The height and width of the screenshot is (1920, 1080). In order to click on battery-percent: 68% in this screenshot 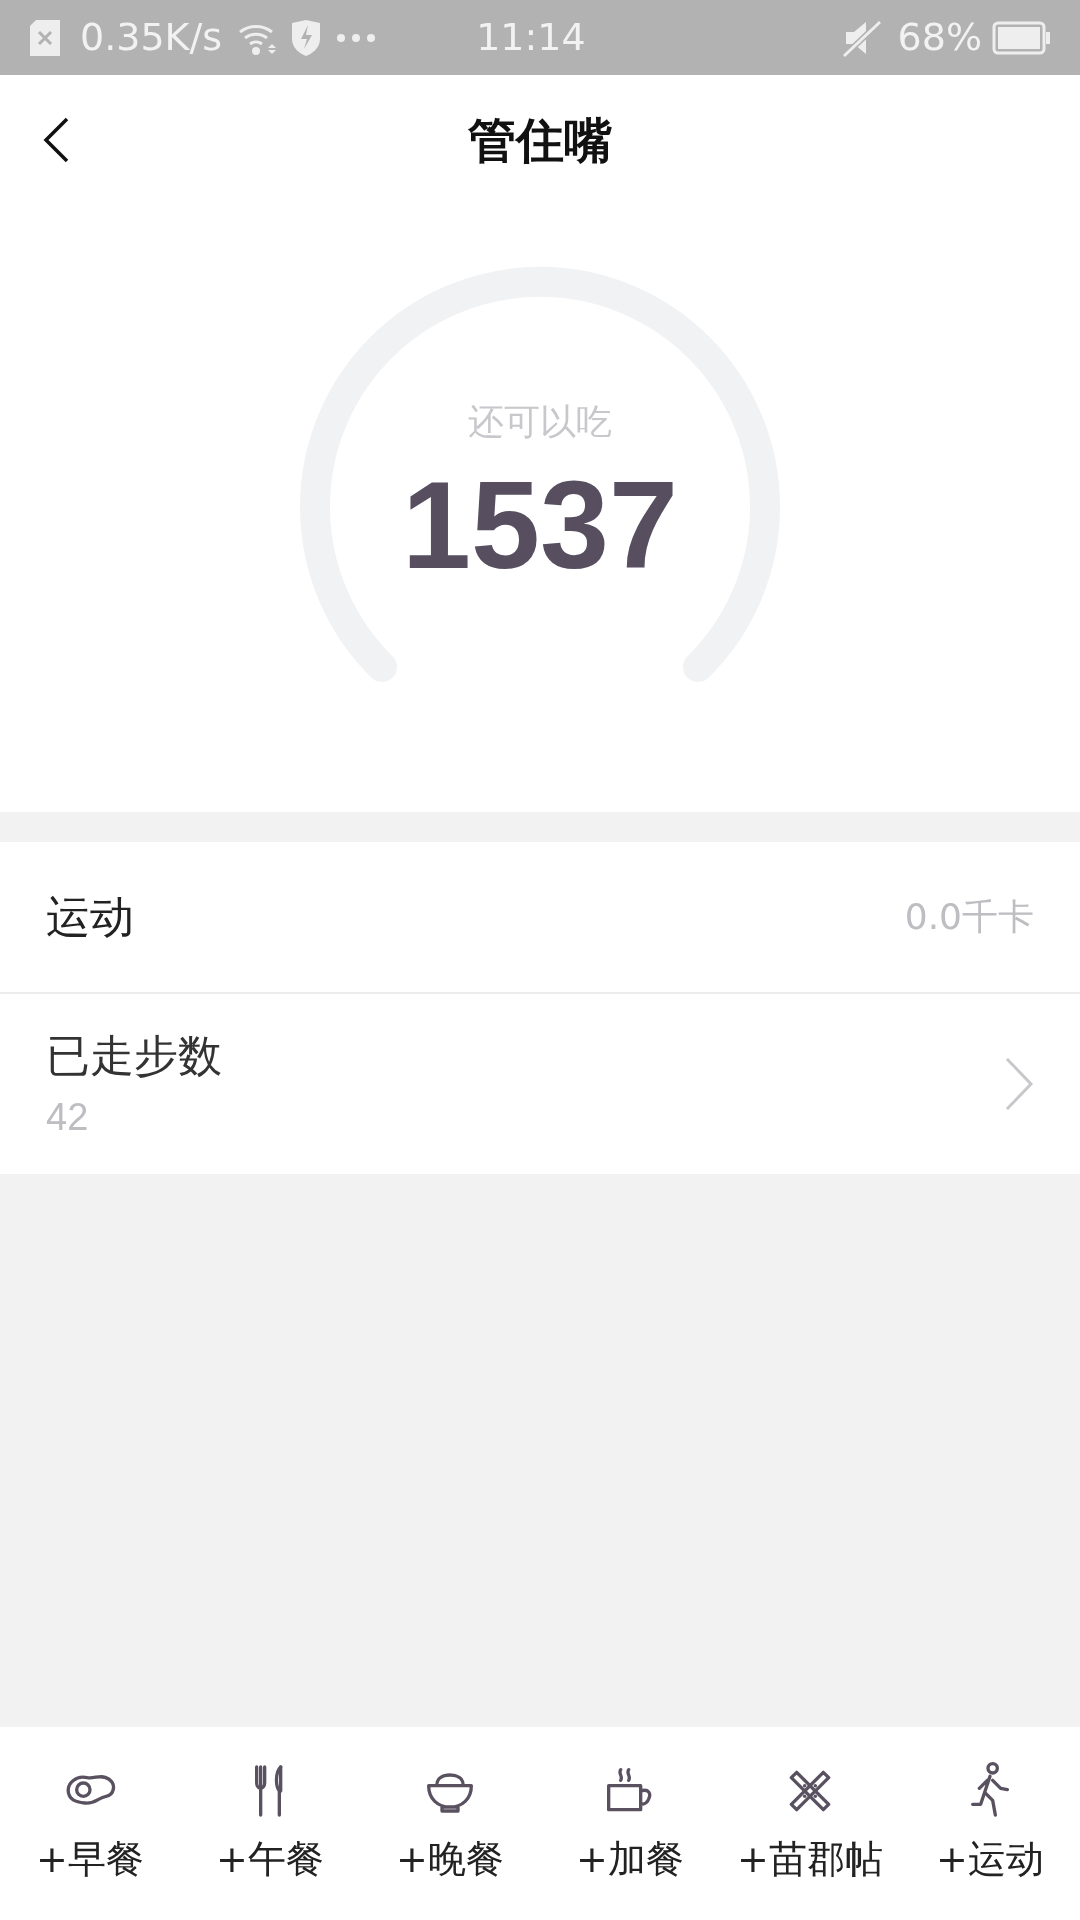, I will do `click(939, 37)`.